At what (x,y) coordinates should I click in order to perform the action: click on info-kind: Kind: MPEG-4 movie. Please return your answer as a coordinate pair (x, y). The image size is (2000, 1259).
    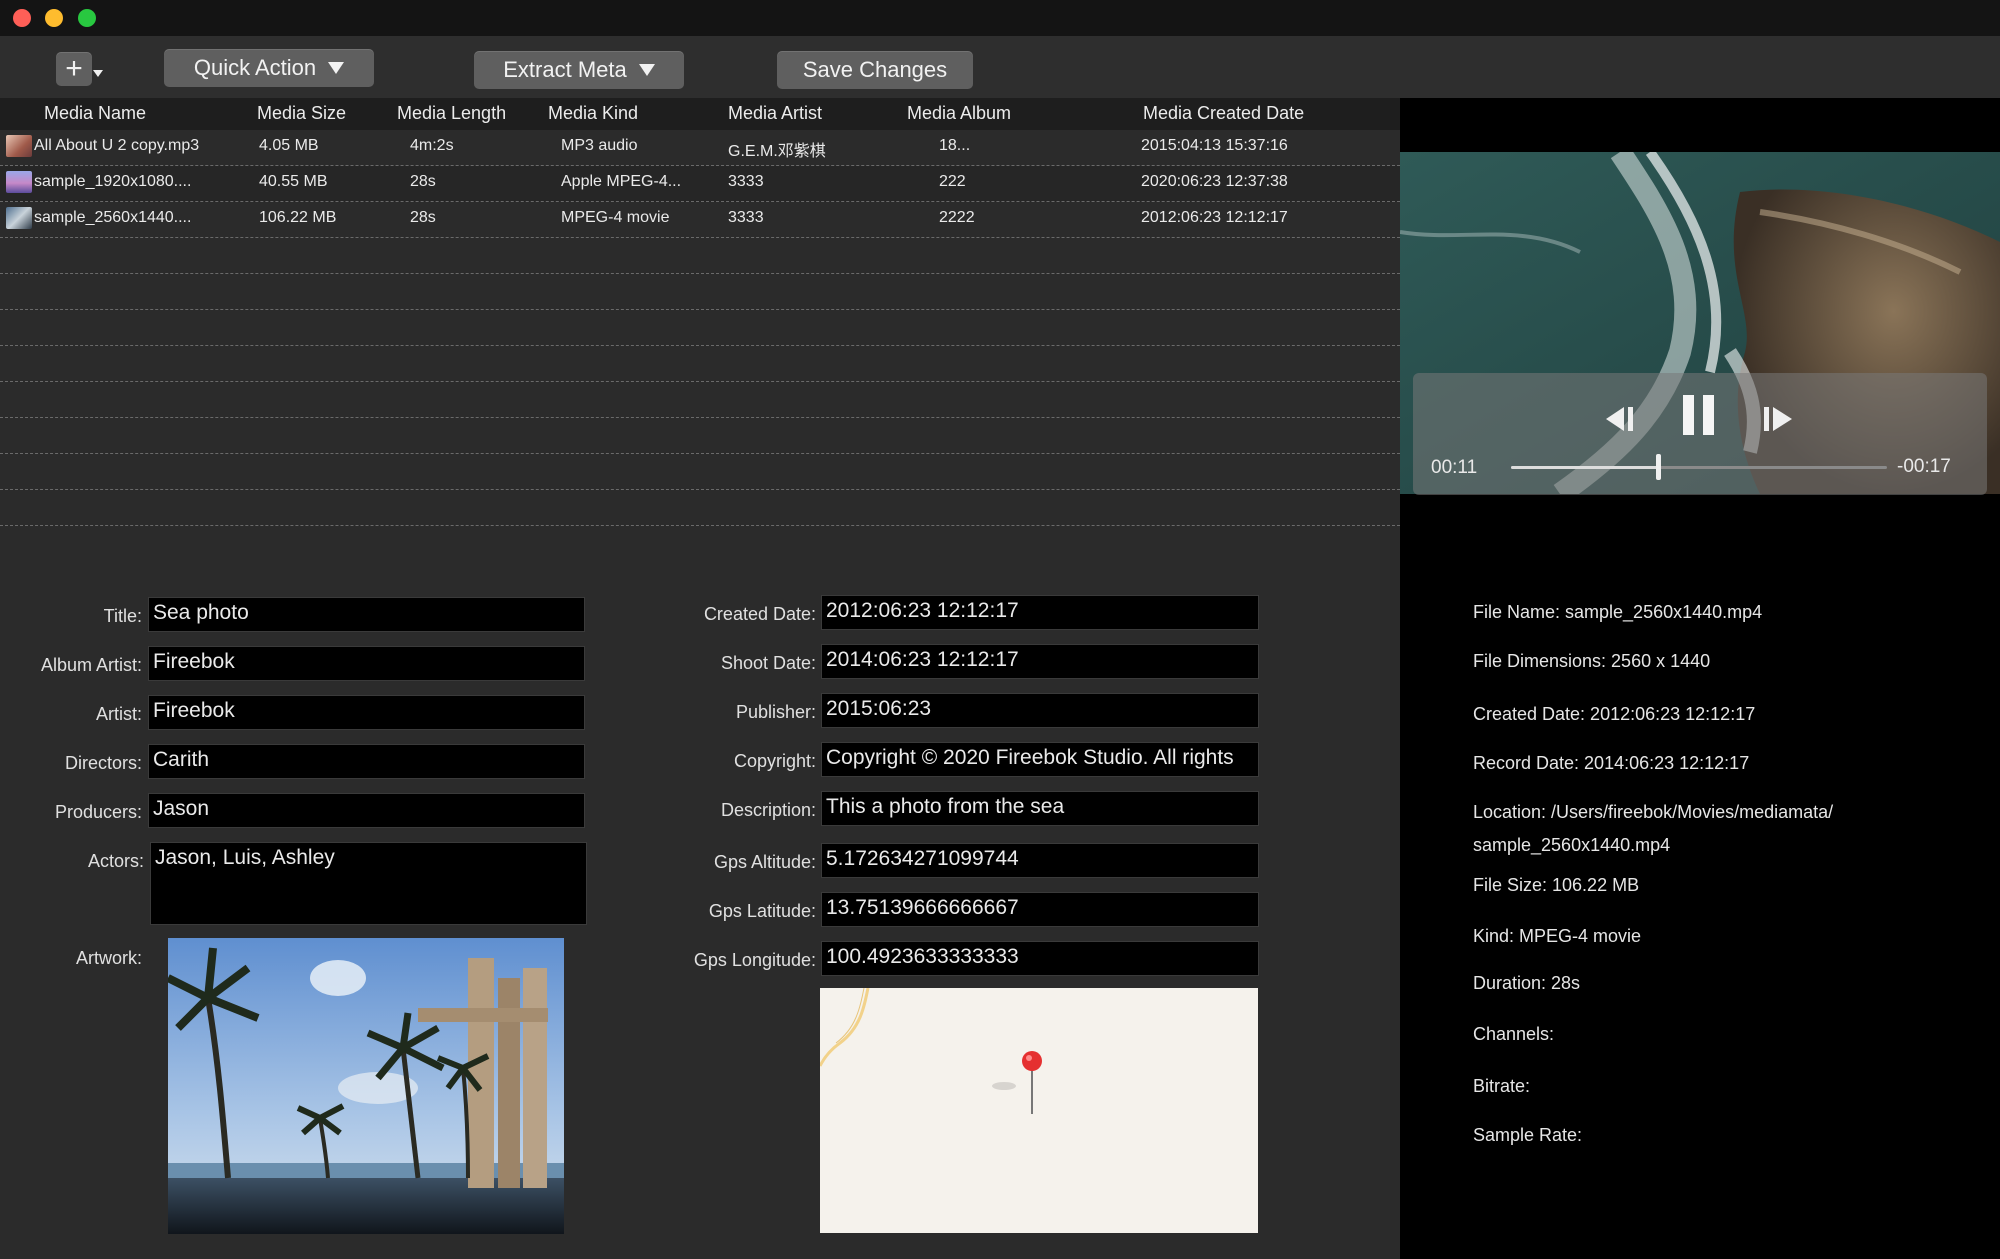
    Looking at the image, I should click on (1557, 936).